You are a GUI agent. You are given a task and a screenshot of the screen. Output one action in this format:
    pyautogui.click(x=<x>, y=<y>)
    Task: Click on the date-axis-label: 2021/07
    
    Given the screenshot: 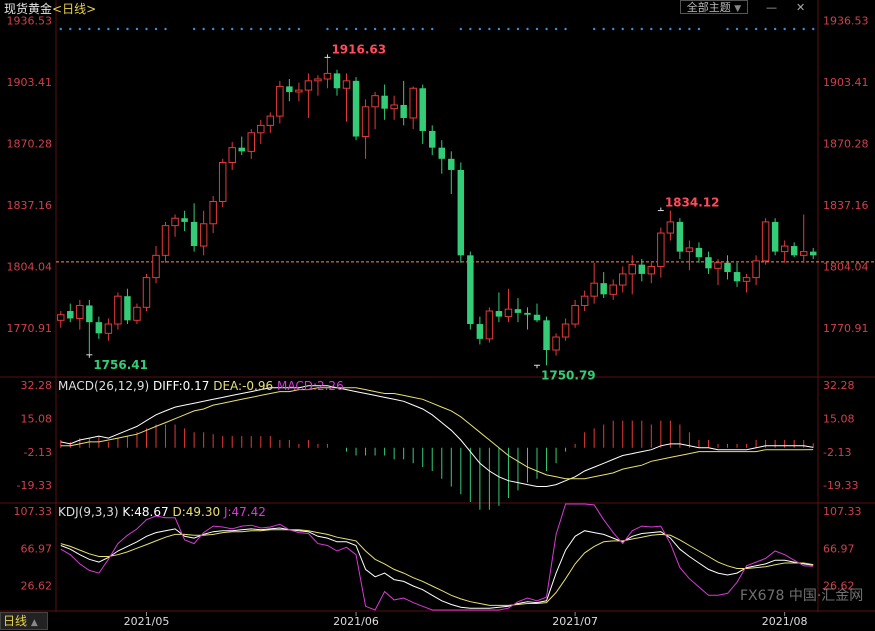 What is the action you would take?
    pyautogui.click(x=575, y=621)
    